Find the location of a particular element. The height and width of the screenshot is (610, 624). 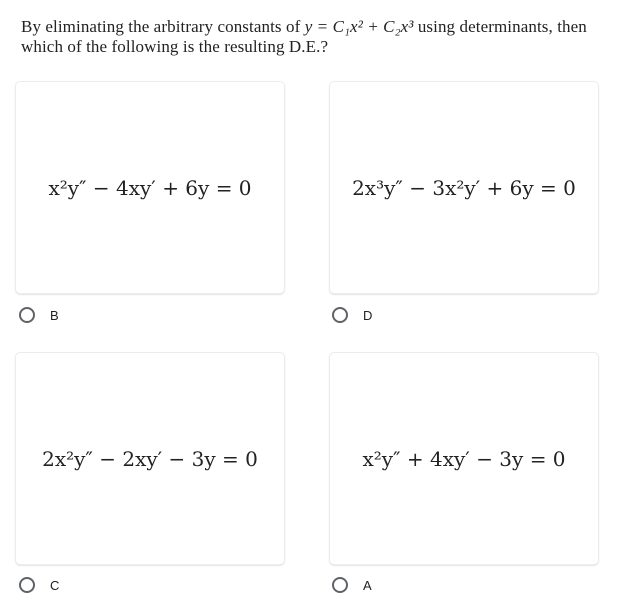

option-equation: 2x²y″ − 2xy′ − 3y = 0 is located at coordinates (150, 458).